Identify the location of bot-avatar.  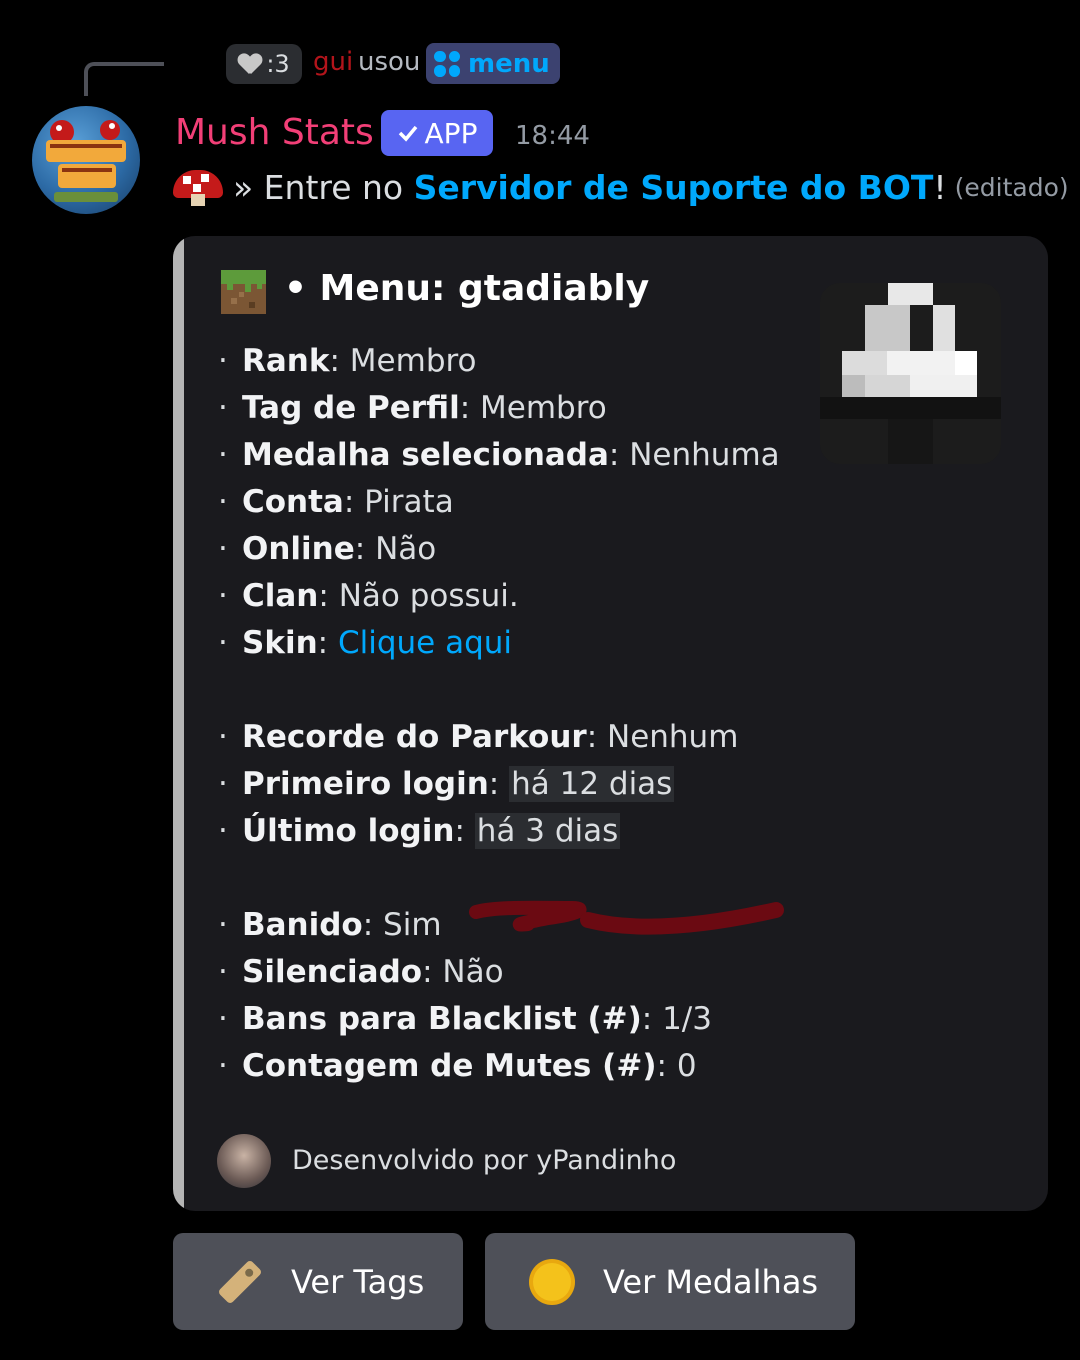
(86, 160).